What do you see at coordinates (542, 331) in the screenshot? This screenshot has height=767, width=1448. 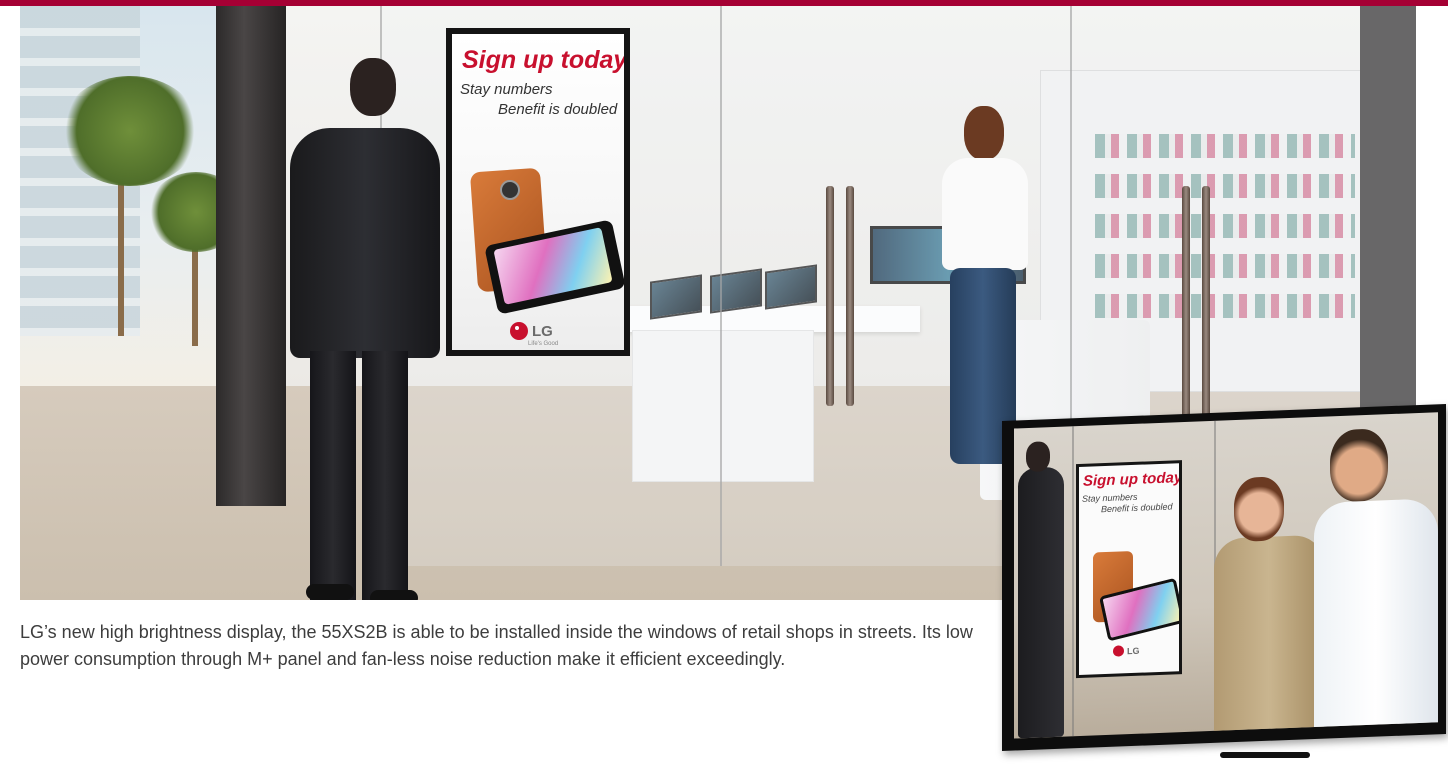 I see `lg-logo-text: LG` at bounding box center [542, 331].